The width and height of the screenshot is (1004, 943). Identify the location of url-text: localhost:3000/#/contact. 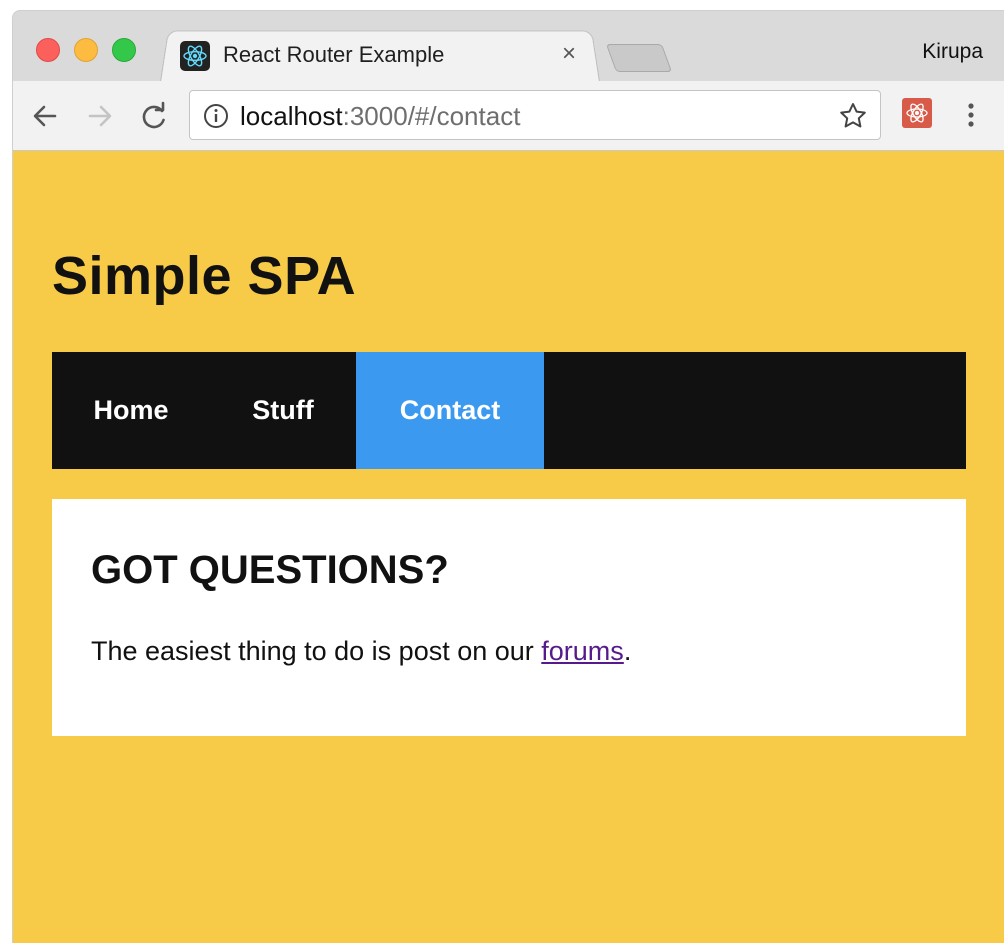
(380, 116).